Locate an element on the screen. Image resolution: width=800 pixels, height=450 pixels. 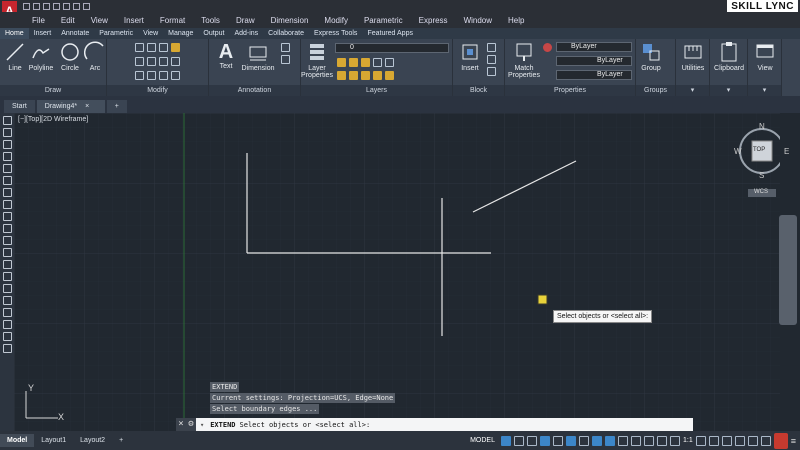
edit-block-icon is located at coordinates (491, 59).